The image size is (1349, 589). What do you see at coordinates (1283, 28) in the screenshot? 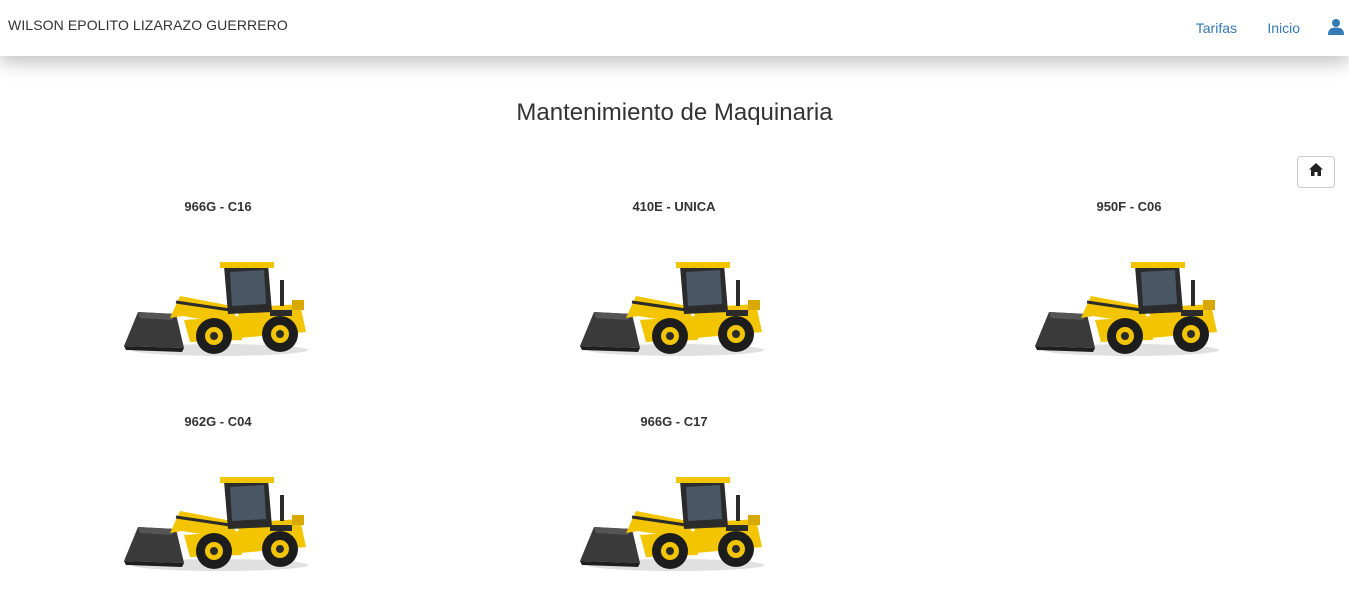
I see `nav-link-inicio: Inicio` at bounding box center [1283, 28].